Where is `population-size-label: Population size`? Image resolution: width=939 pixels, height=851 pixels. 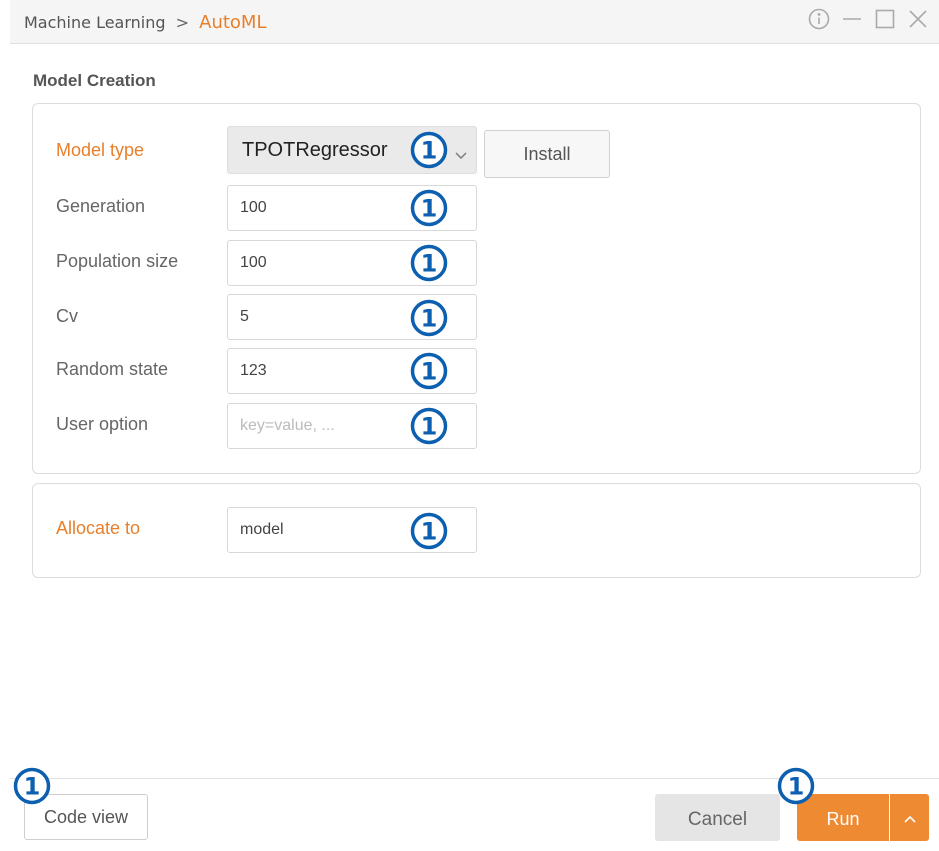 population-size-label: Population size is located at coordinates (117, 261).